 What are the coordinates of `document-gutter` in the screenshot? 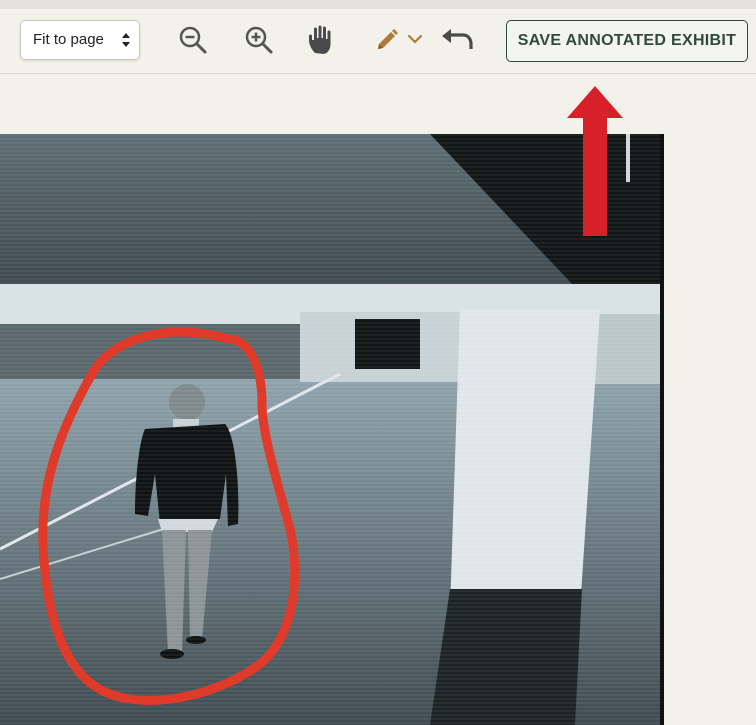 It's located at (378, 104).